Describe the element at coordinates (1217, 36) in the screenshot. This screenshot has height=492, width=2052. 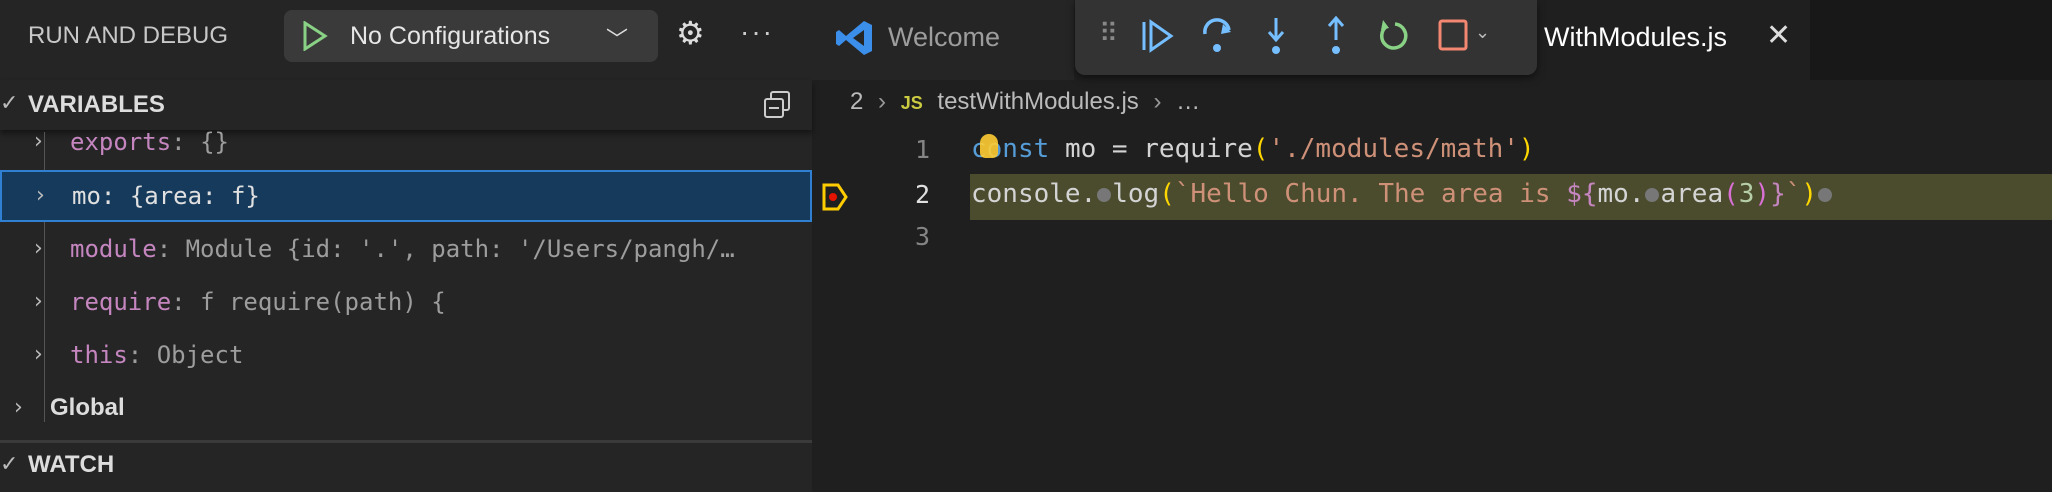
I see `step-over-icon` at that location.